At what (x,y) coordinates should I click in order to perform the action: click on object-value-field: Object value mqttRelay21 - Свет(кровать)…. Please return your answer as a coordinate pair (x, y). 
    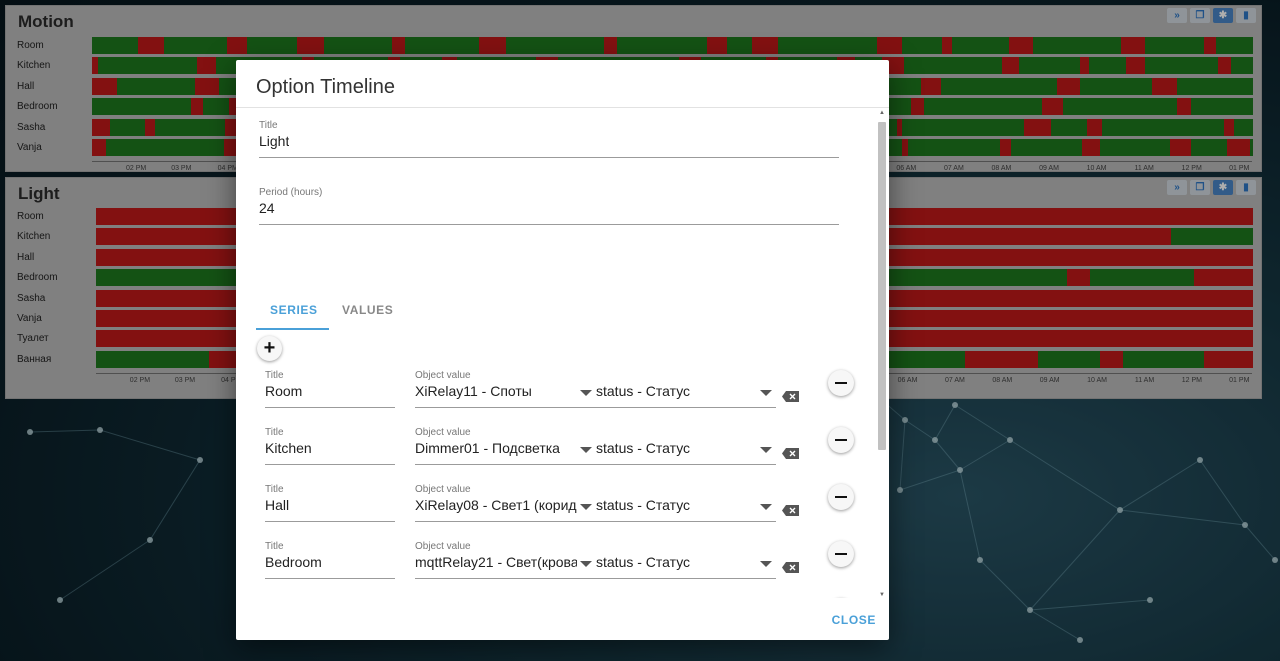
    Looking at the image, I should click on (595, 560).